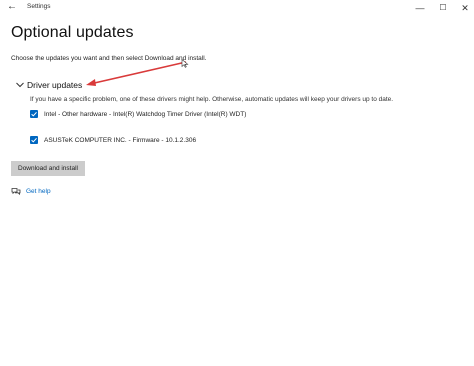  What do you see at coordinates (237, 8) in the screenshot?
I see `title-bar: ← Settings — ☐ ✕` at bounding box center [237, 8].